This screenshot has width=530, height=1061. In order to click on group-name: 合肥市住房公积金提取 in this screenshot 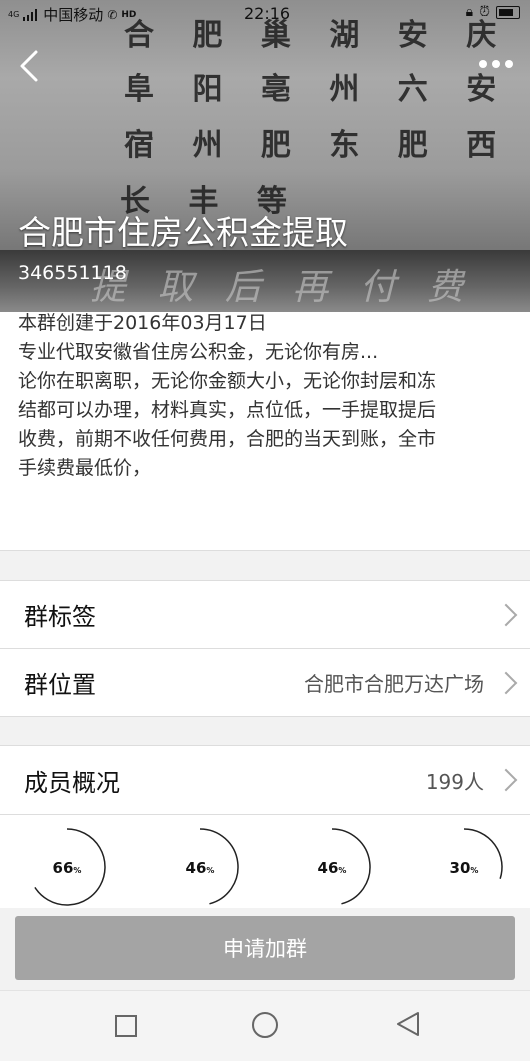, I will do `click(183, 232)`.